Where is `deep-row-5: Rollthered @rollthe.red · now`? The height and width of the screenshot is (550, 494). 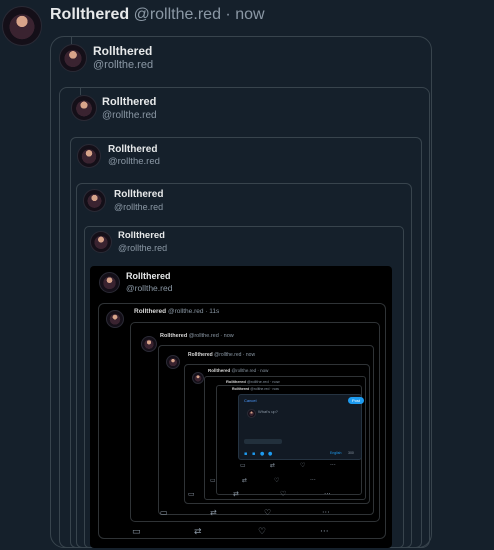
deep-row-5: Rollthered @rollthe.red · now is located at coordinates (253, 381).